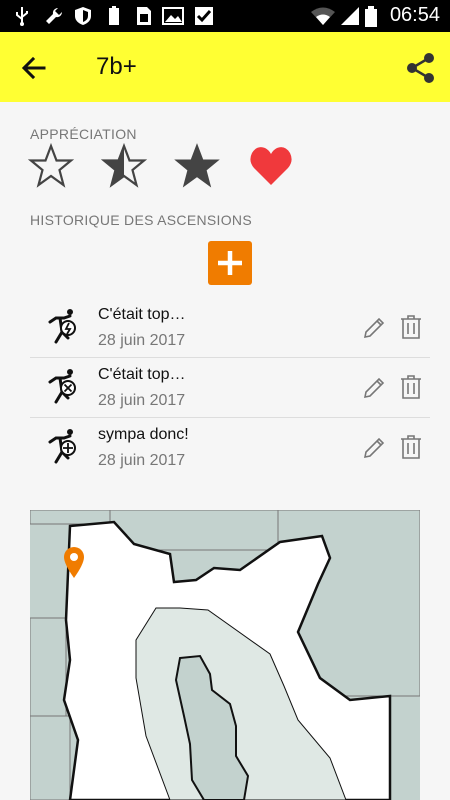  I want to click on arrow-back-icon, so click(34, 68).